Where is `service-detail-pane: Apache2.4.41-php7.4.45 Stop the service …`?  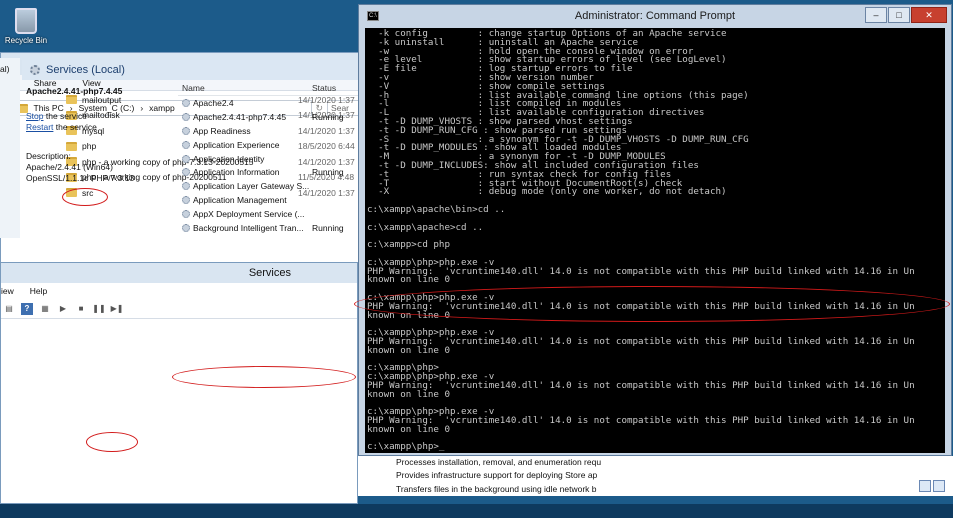
service-detail-pane: Apache2.4.41-php7.4.45 Stop the service … is located at coordinates (98, 135).